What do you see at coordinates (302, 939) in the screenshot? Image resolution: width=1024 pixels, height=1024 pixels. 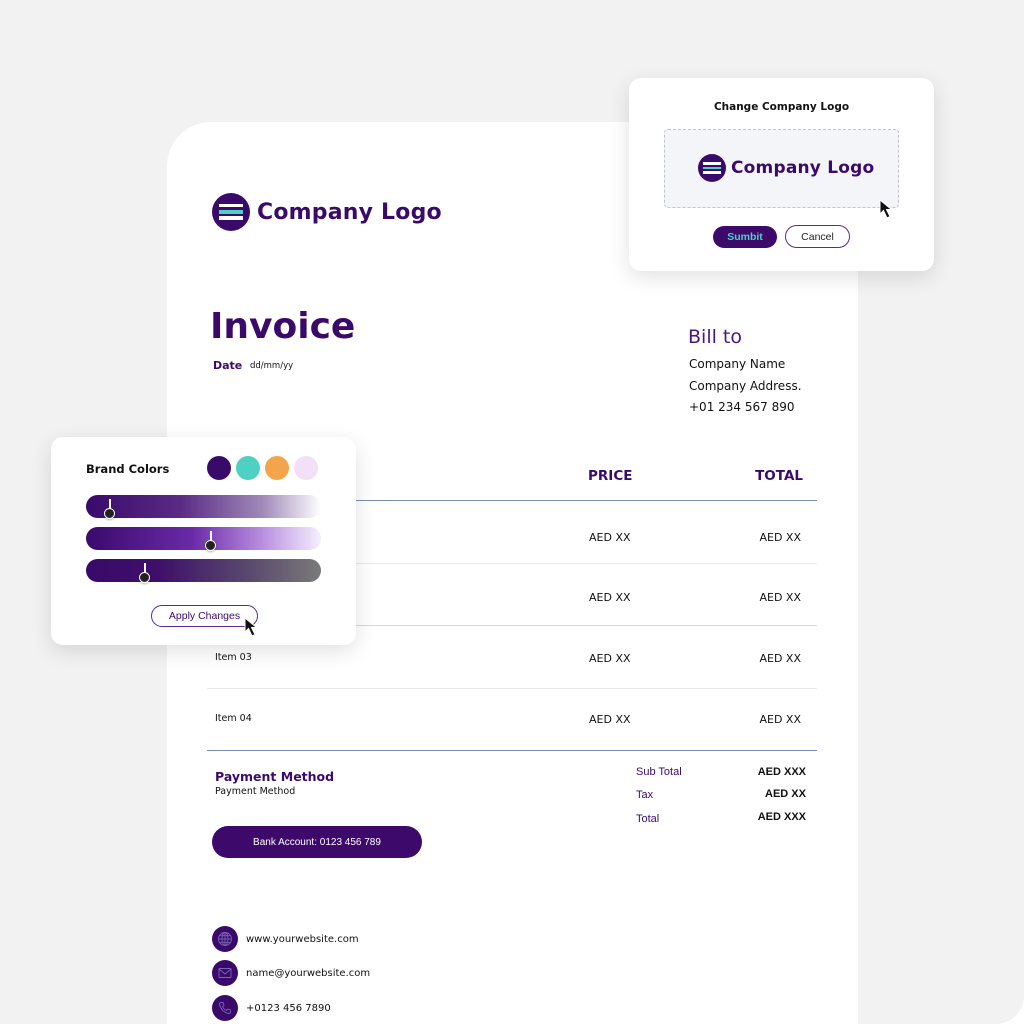 I see `website-text: www.yourwebsite.com` at bounding box center [302, 939].